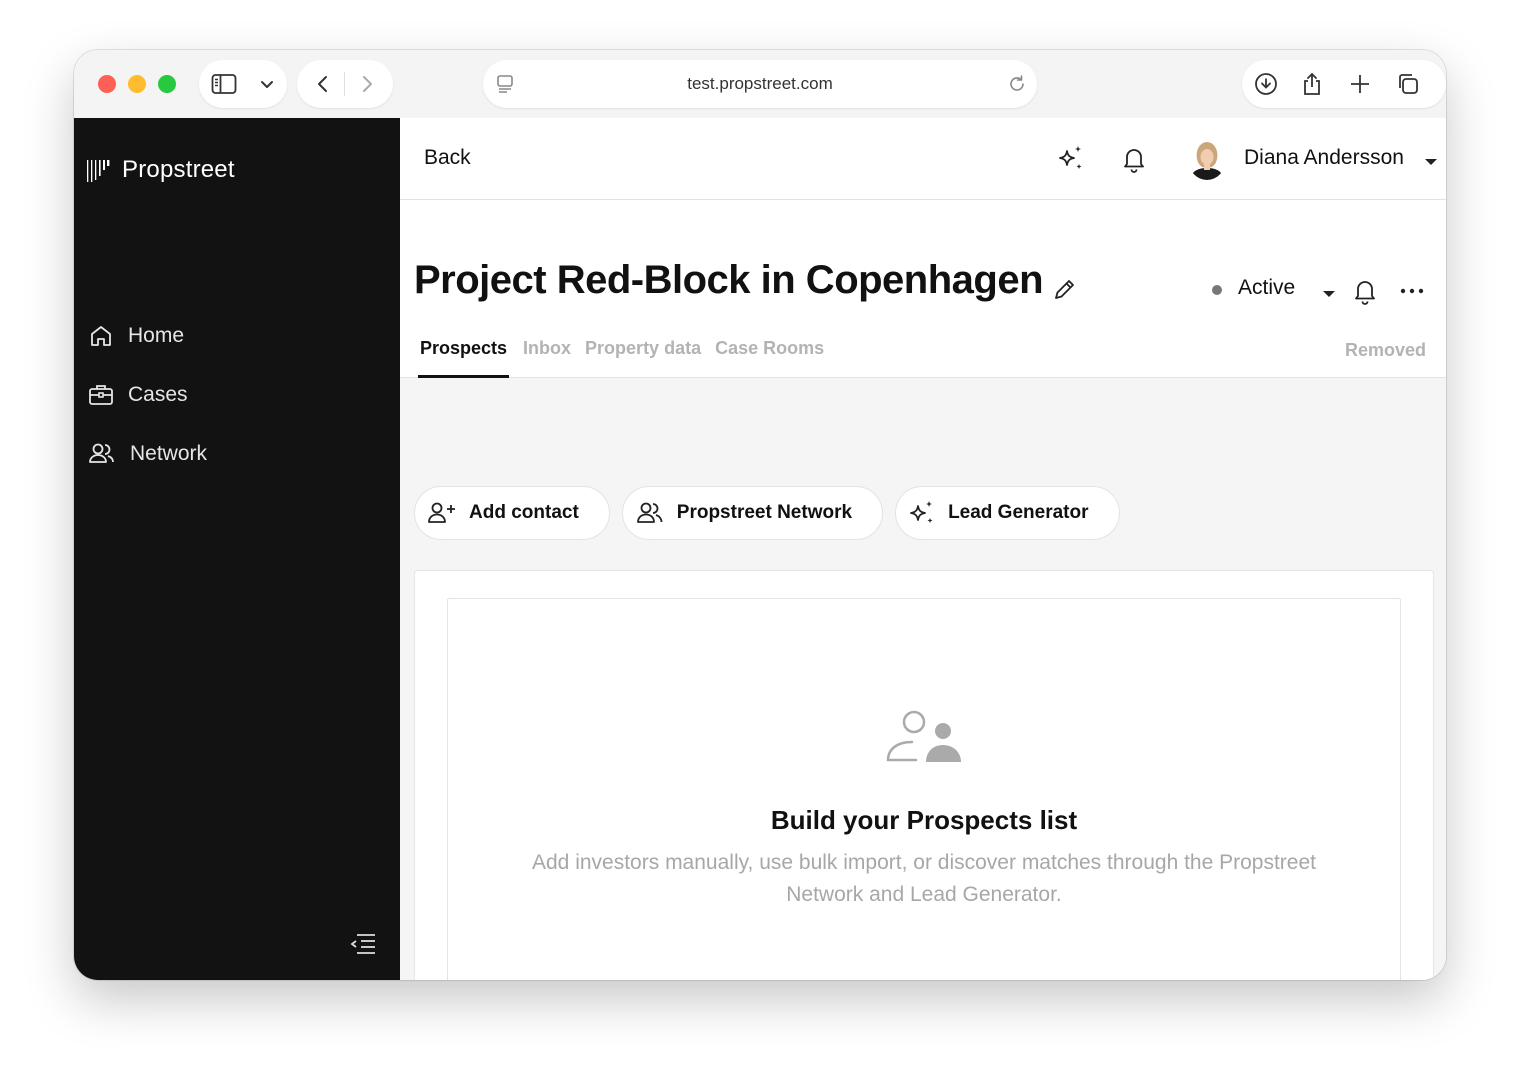 This screenshot has width=1520, height=1078. I want to click on tab-removed: Removed, so click(1385, 350).